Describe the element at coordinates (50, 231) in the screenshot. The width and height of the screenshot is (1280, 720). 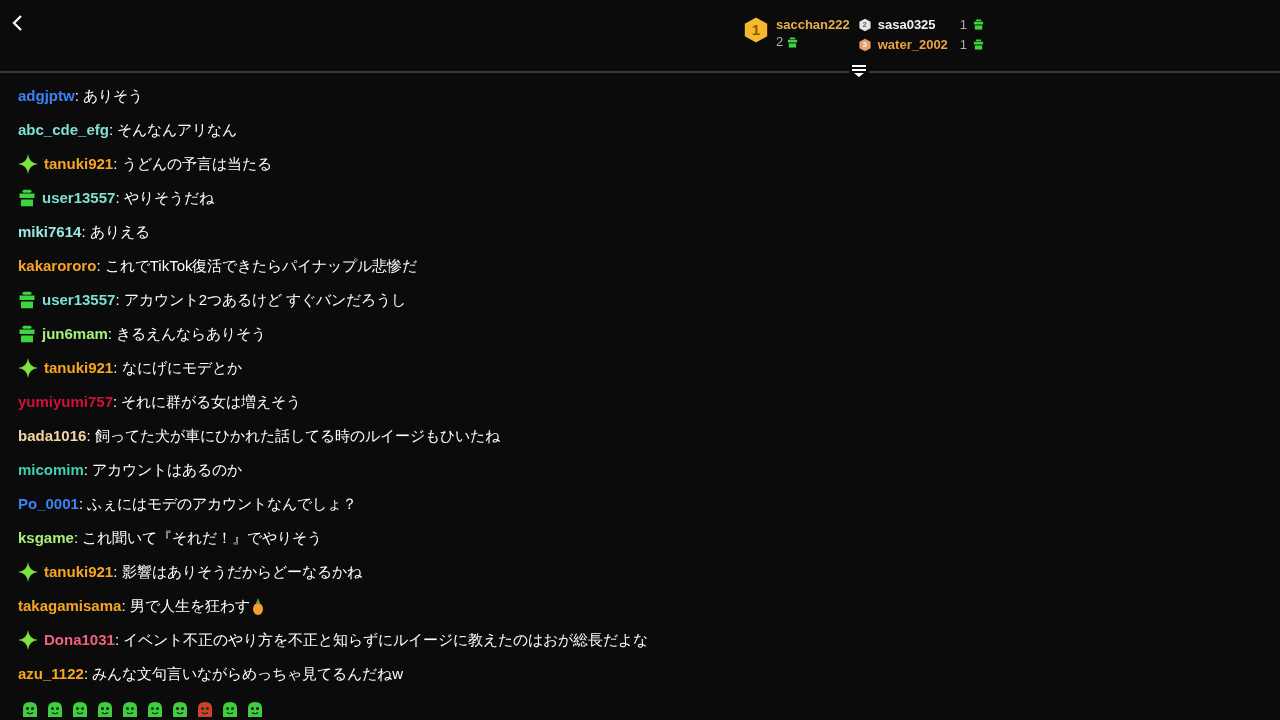
I see `chat-username: miki7614` at that location.